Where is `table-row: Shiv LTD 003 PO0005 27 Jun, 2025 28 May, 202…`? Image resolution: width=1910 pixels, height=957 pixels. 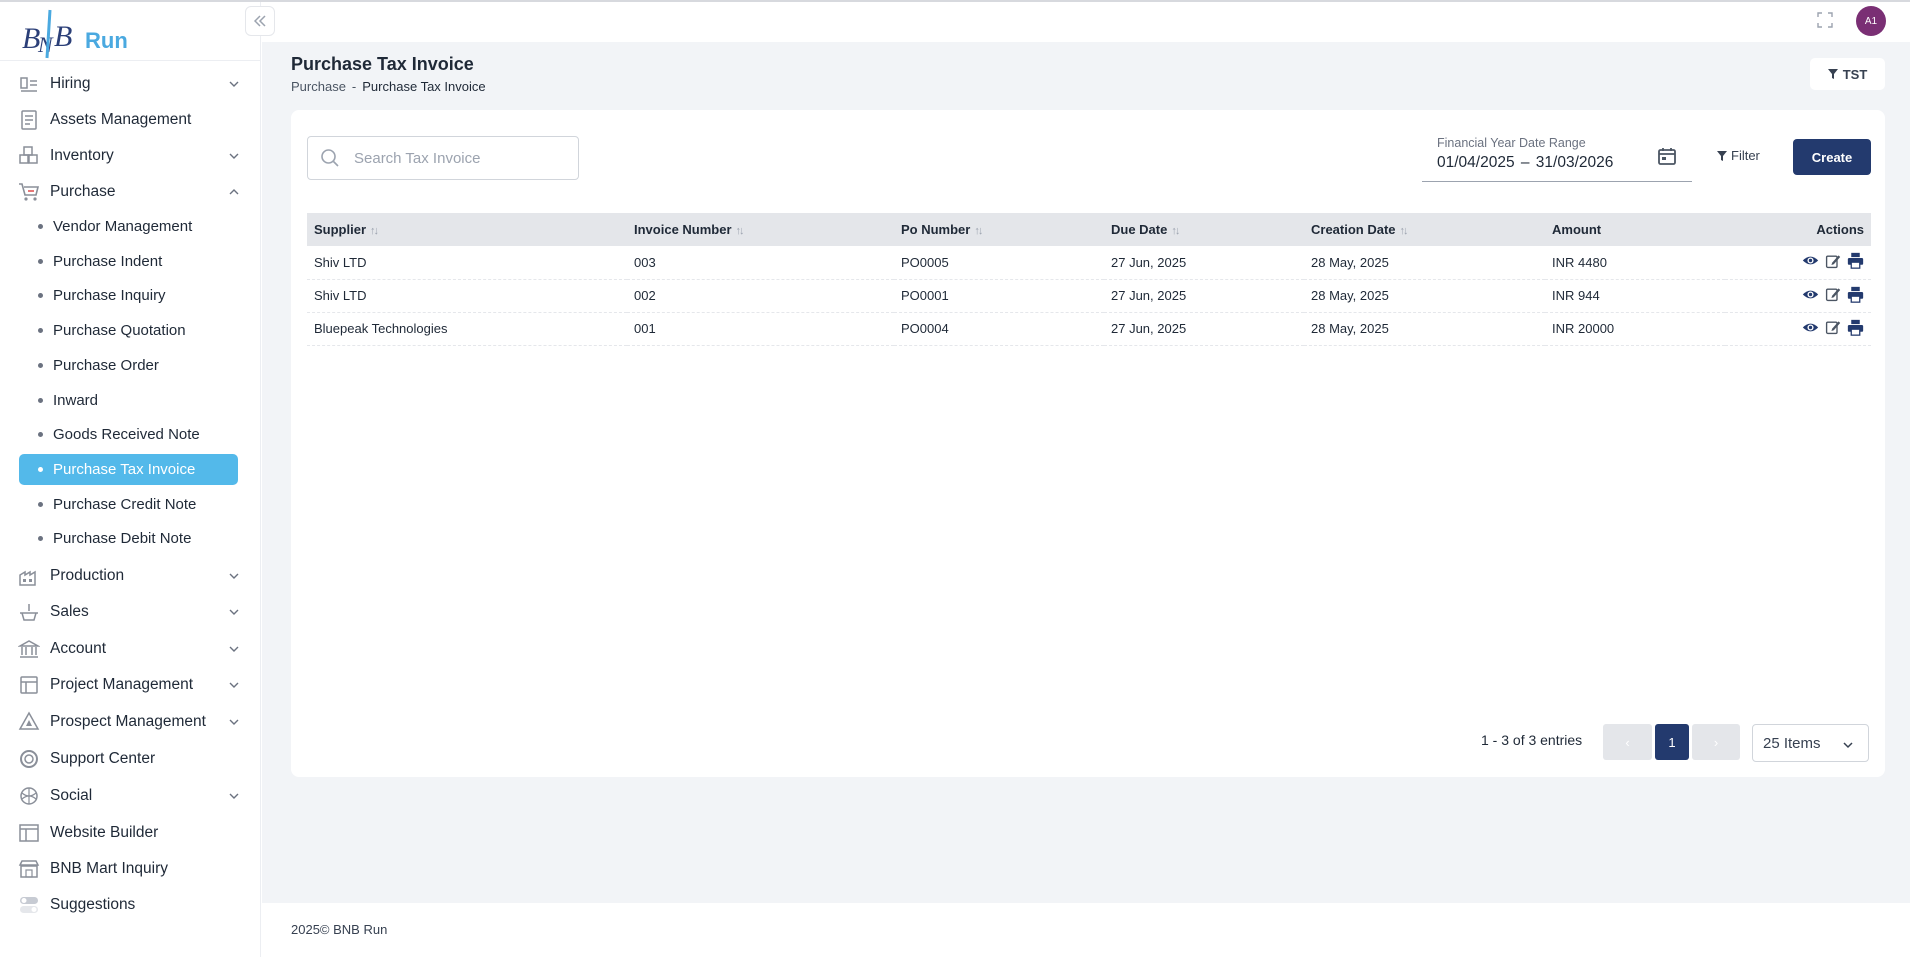
table-row: Shiv LTD 003 PO0005 27 Jun, 2025 28 May, 202… is located at coordinates (1089, 262).